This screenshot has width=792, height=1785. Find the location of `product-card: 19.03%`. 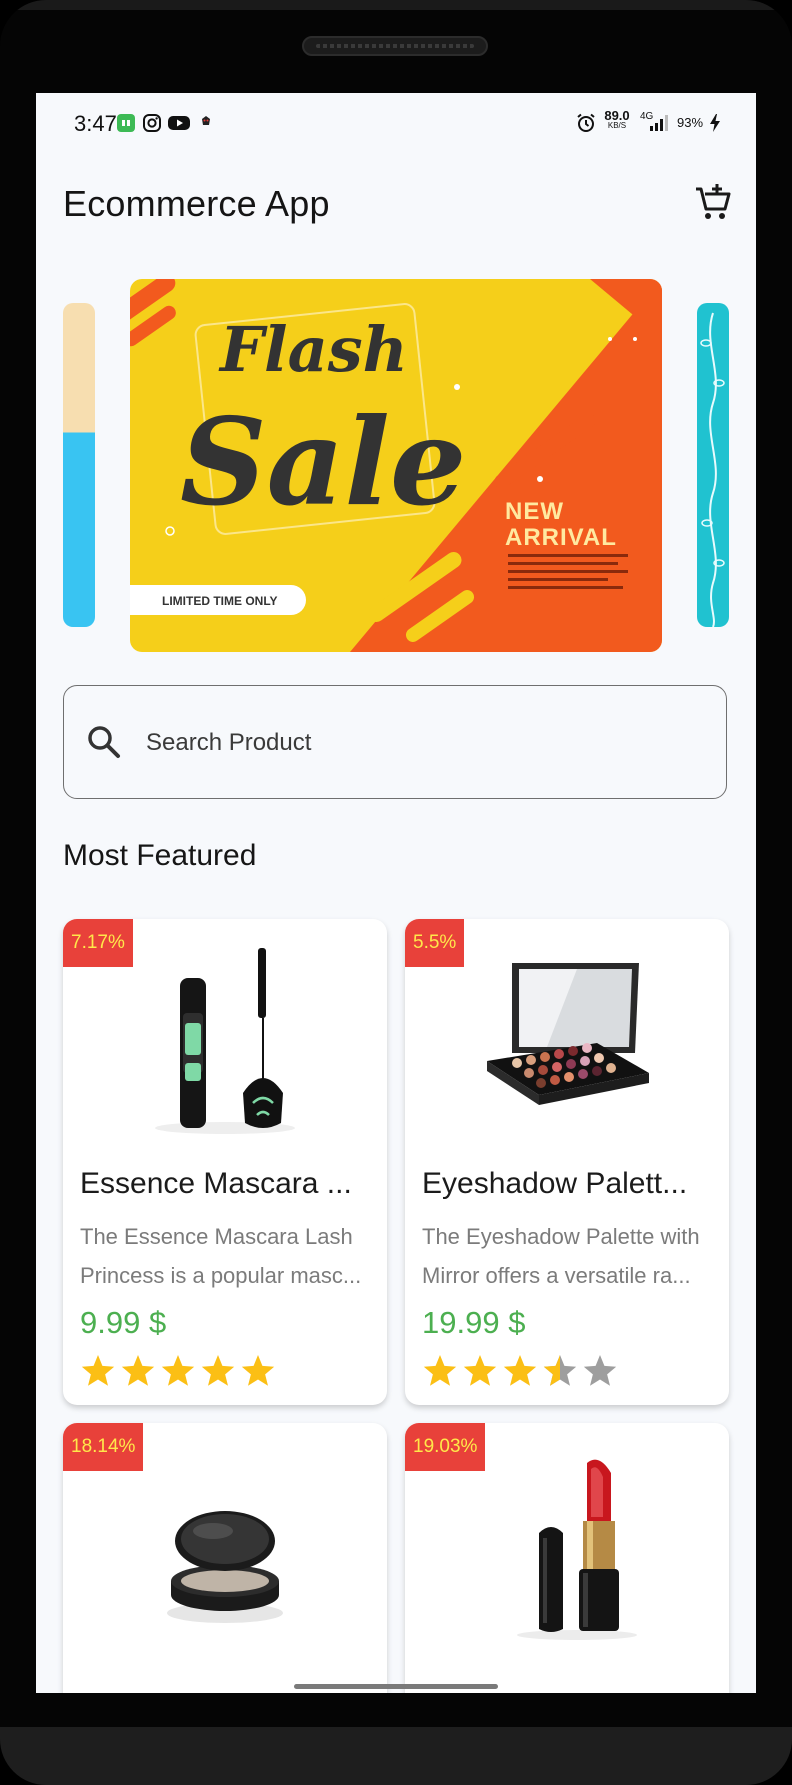

product-card: 19.03% is located at coordinates (567, 1558).